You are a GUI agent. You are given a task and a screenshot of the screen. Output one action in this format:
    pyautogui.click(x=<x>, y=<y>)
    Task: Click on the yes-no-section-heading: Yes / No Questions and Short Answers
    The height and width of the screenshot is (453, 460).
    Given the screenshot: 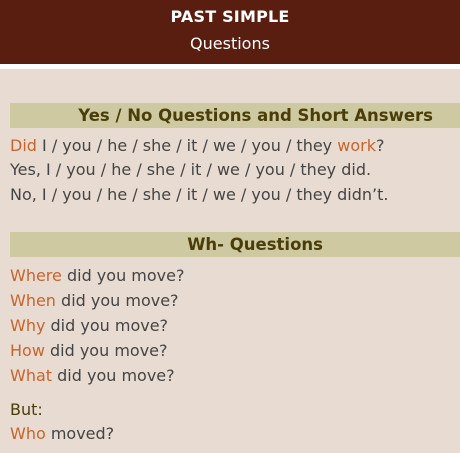 What is the action you would take?
    pyautogui.click(x=235, y=115)
    